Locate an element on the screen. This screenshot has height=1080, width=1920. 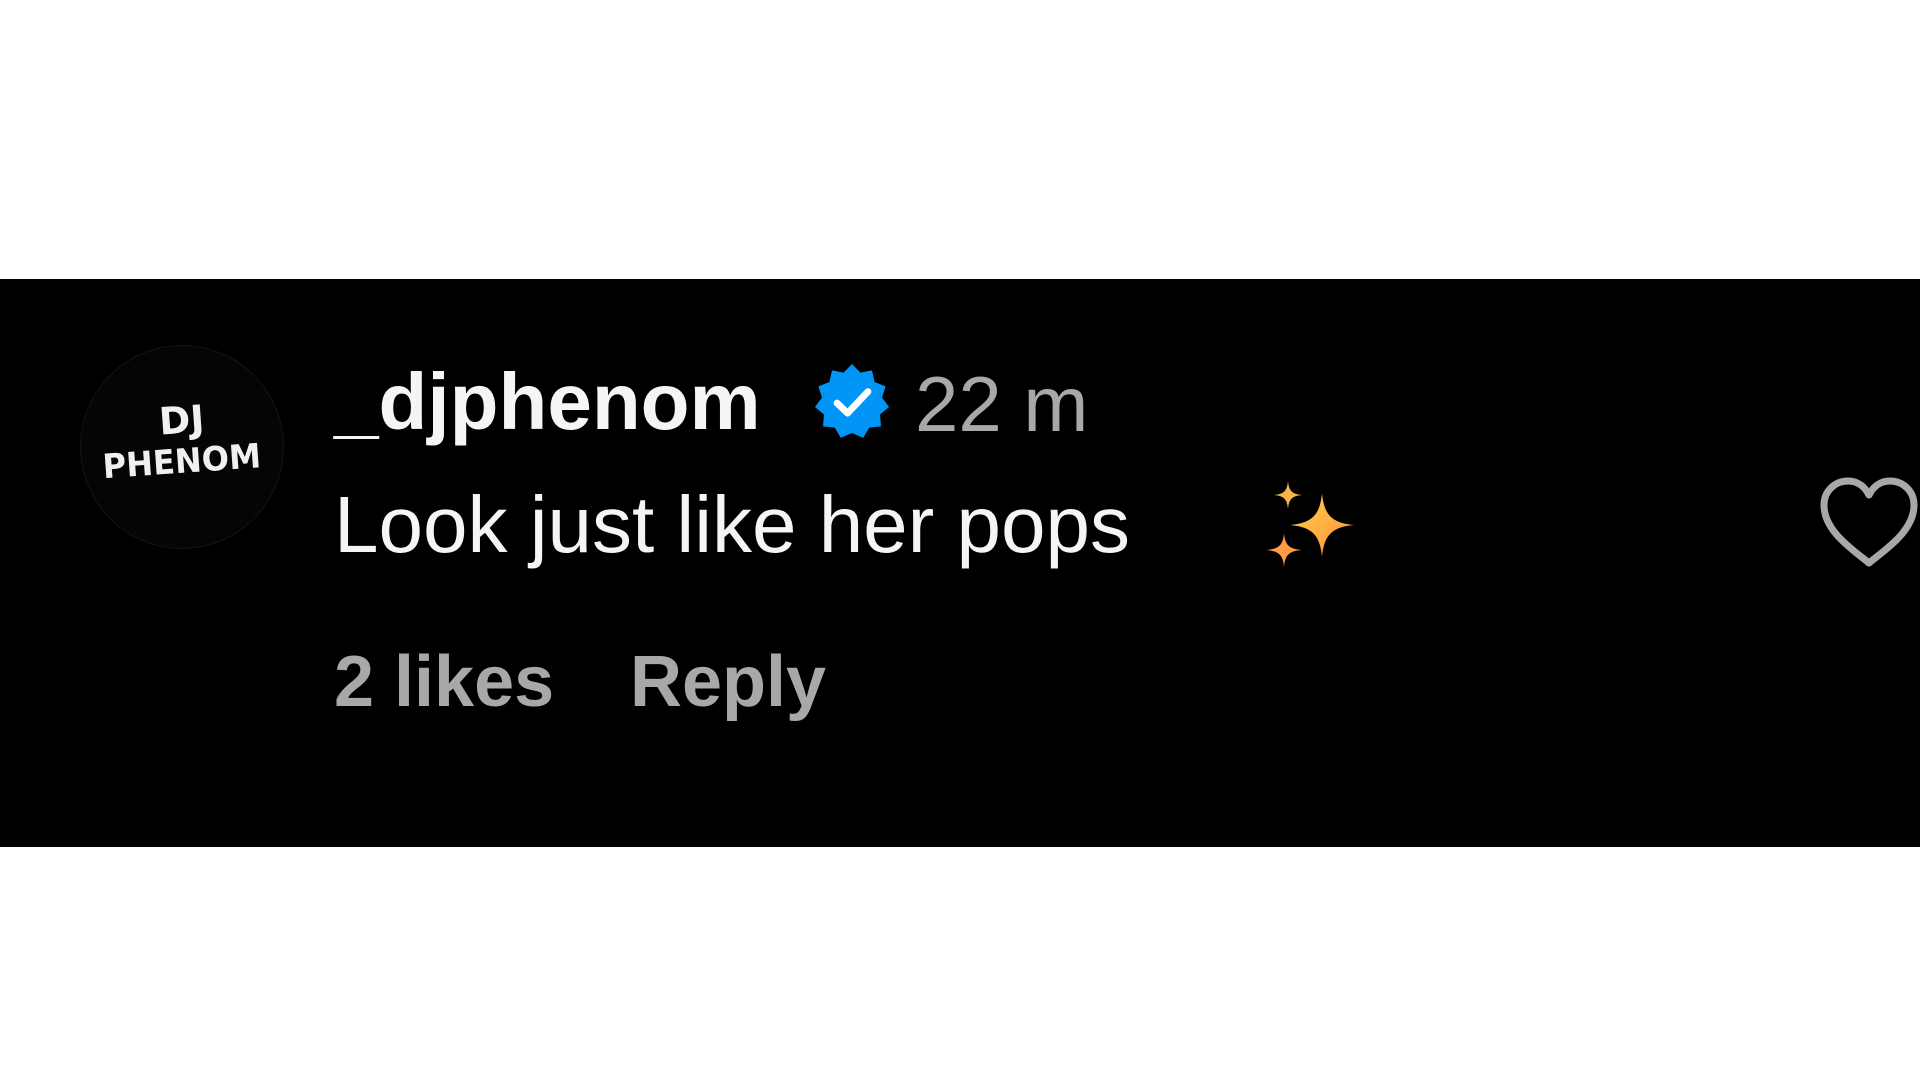
reply-button: Reply is located at coordinates (728, 682).